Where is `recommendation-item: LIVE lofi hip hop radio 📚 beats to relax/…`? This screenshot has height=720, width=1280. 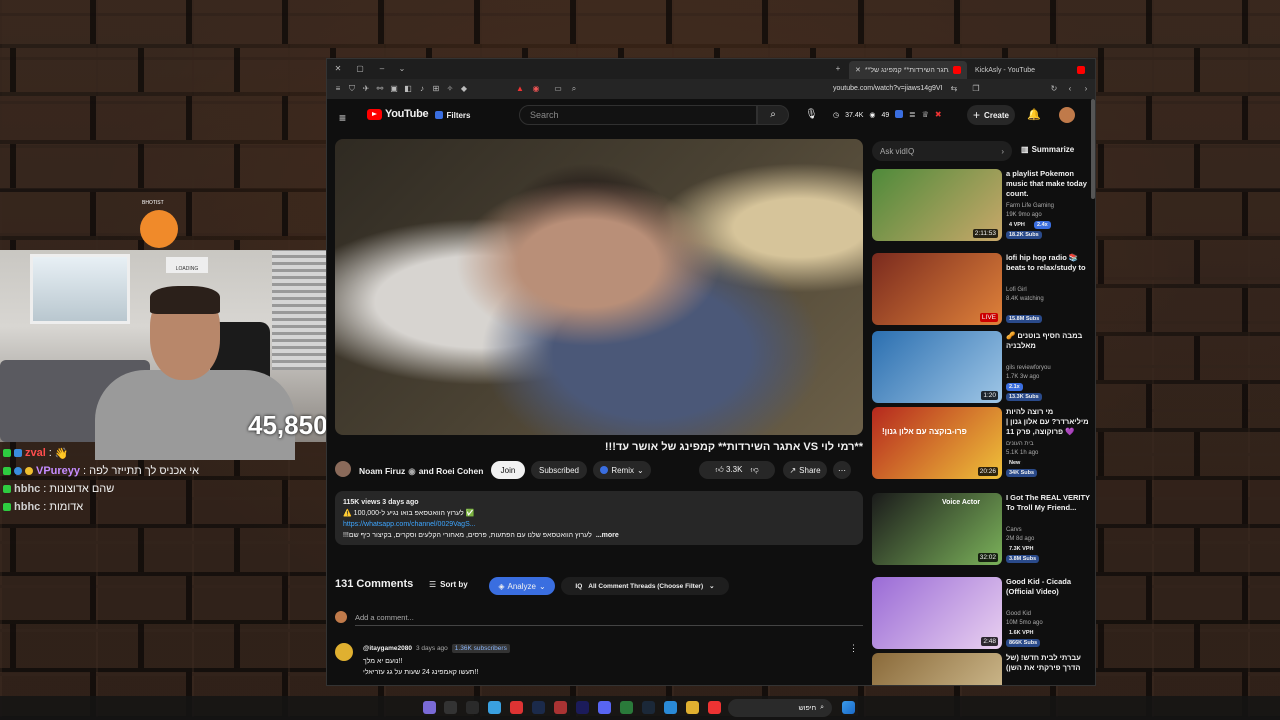 recommendation-item: LIVE lofi hip hop radio 📚 beats to relax/… is located at coordinates (982, 289).